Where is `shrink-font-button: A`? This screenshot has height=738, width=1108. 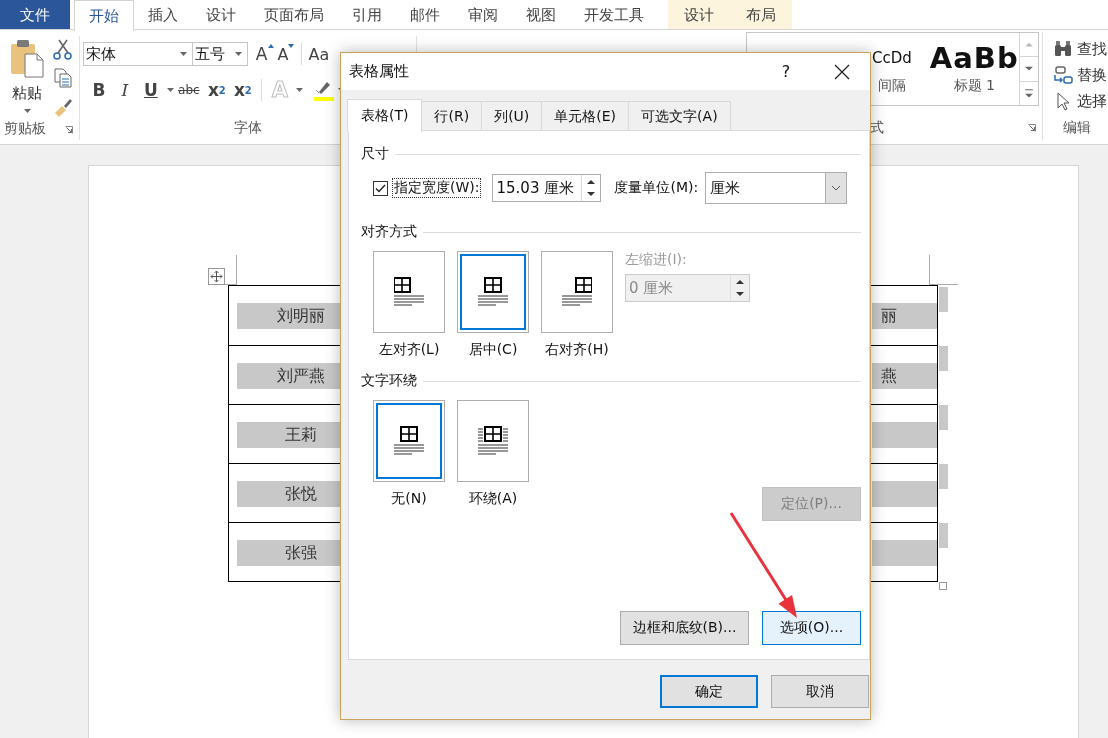
shrink-font-button: A is located at coordinates (286, 54).